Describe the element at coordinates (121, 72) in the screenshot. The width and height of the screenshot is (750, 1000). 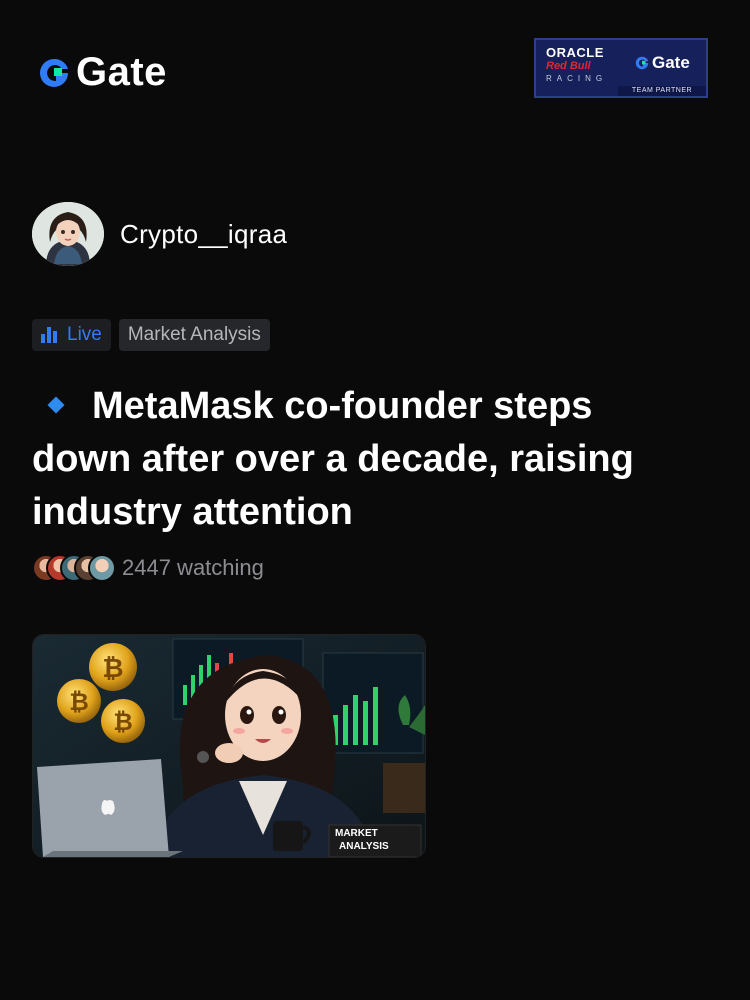
I see `gate-logo-text: Gate` at that location.